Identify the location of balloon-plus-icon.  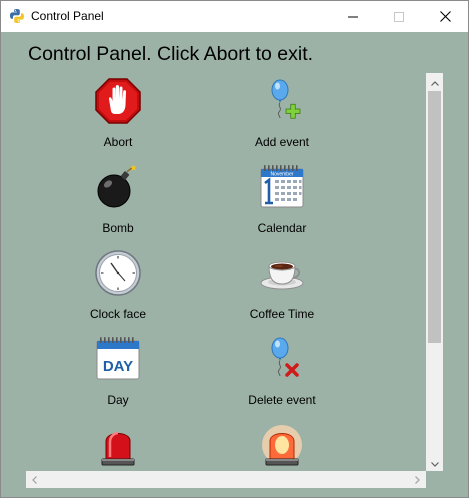
(282, 101).